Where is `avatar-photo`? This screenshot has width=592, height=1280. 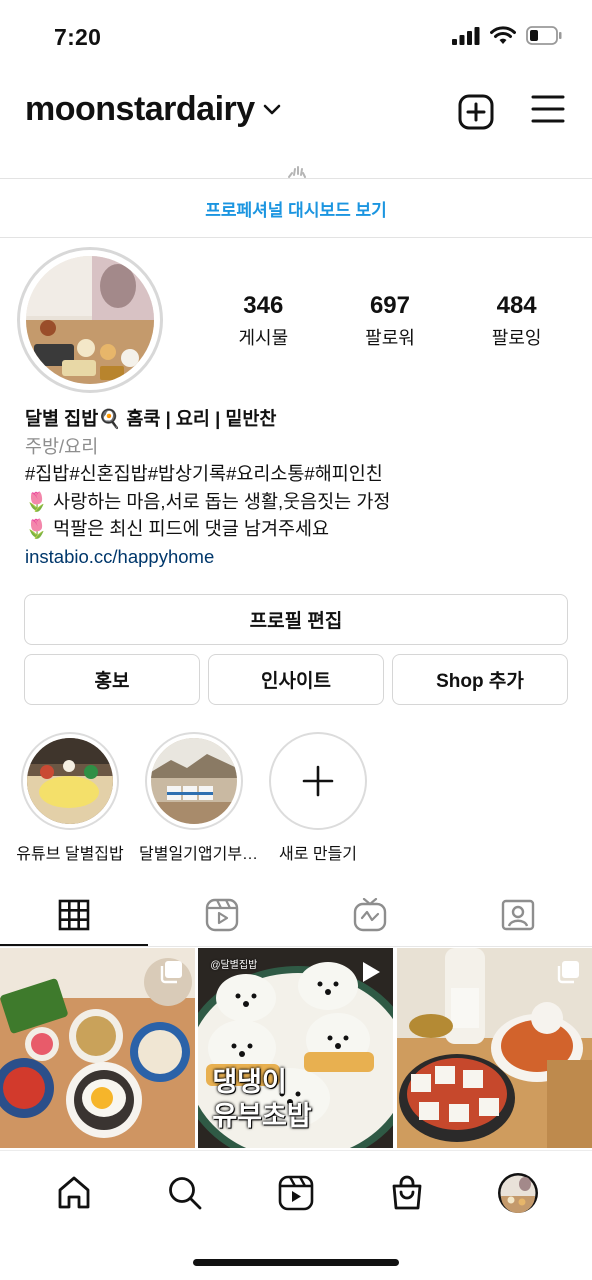 avatar-photo is located at coordinates (90, 320).